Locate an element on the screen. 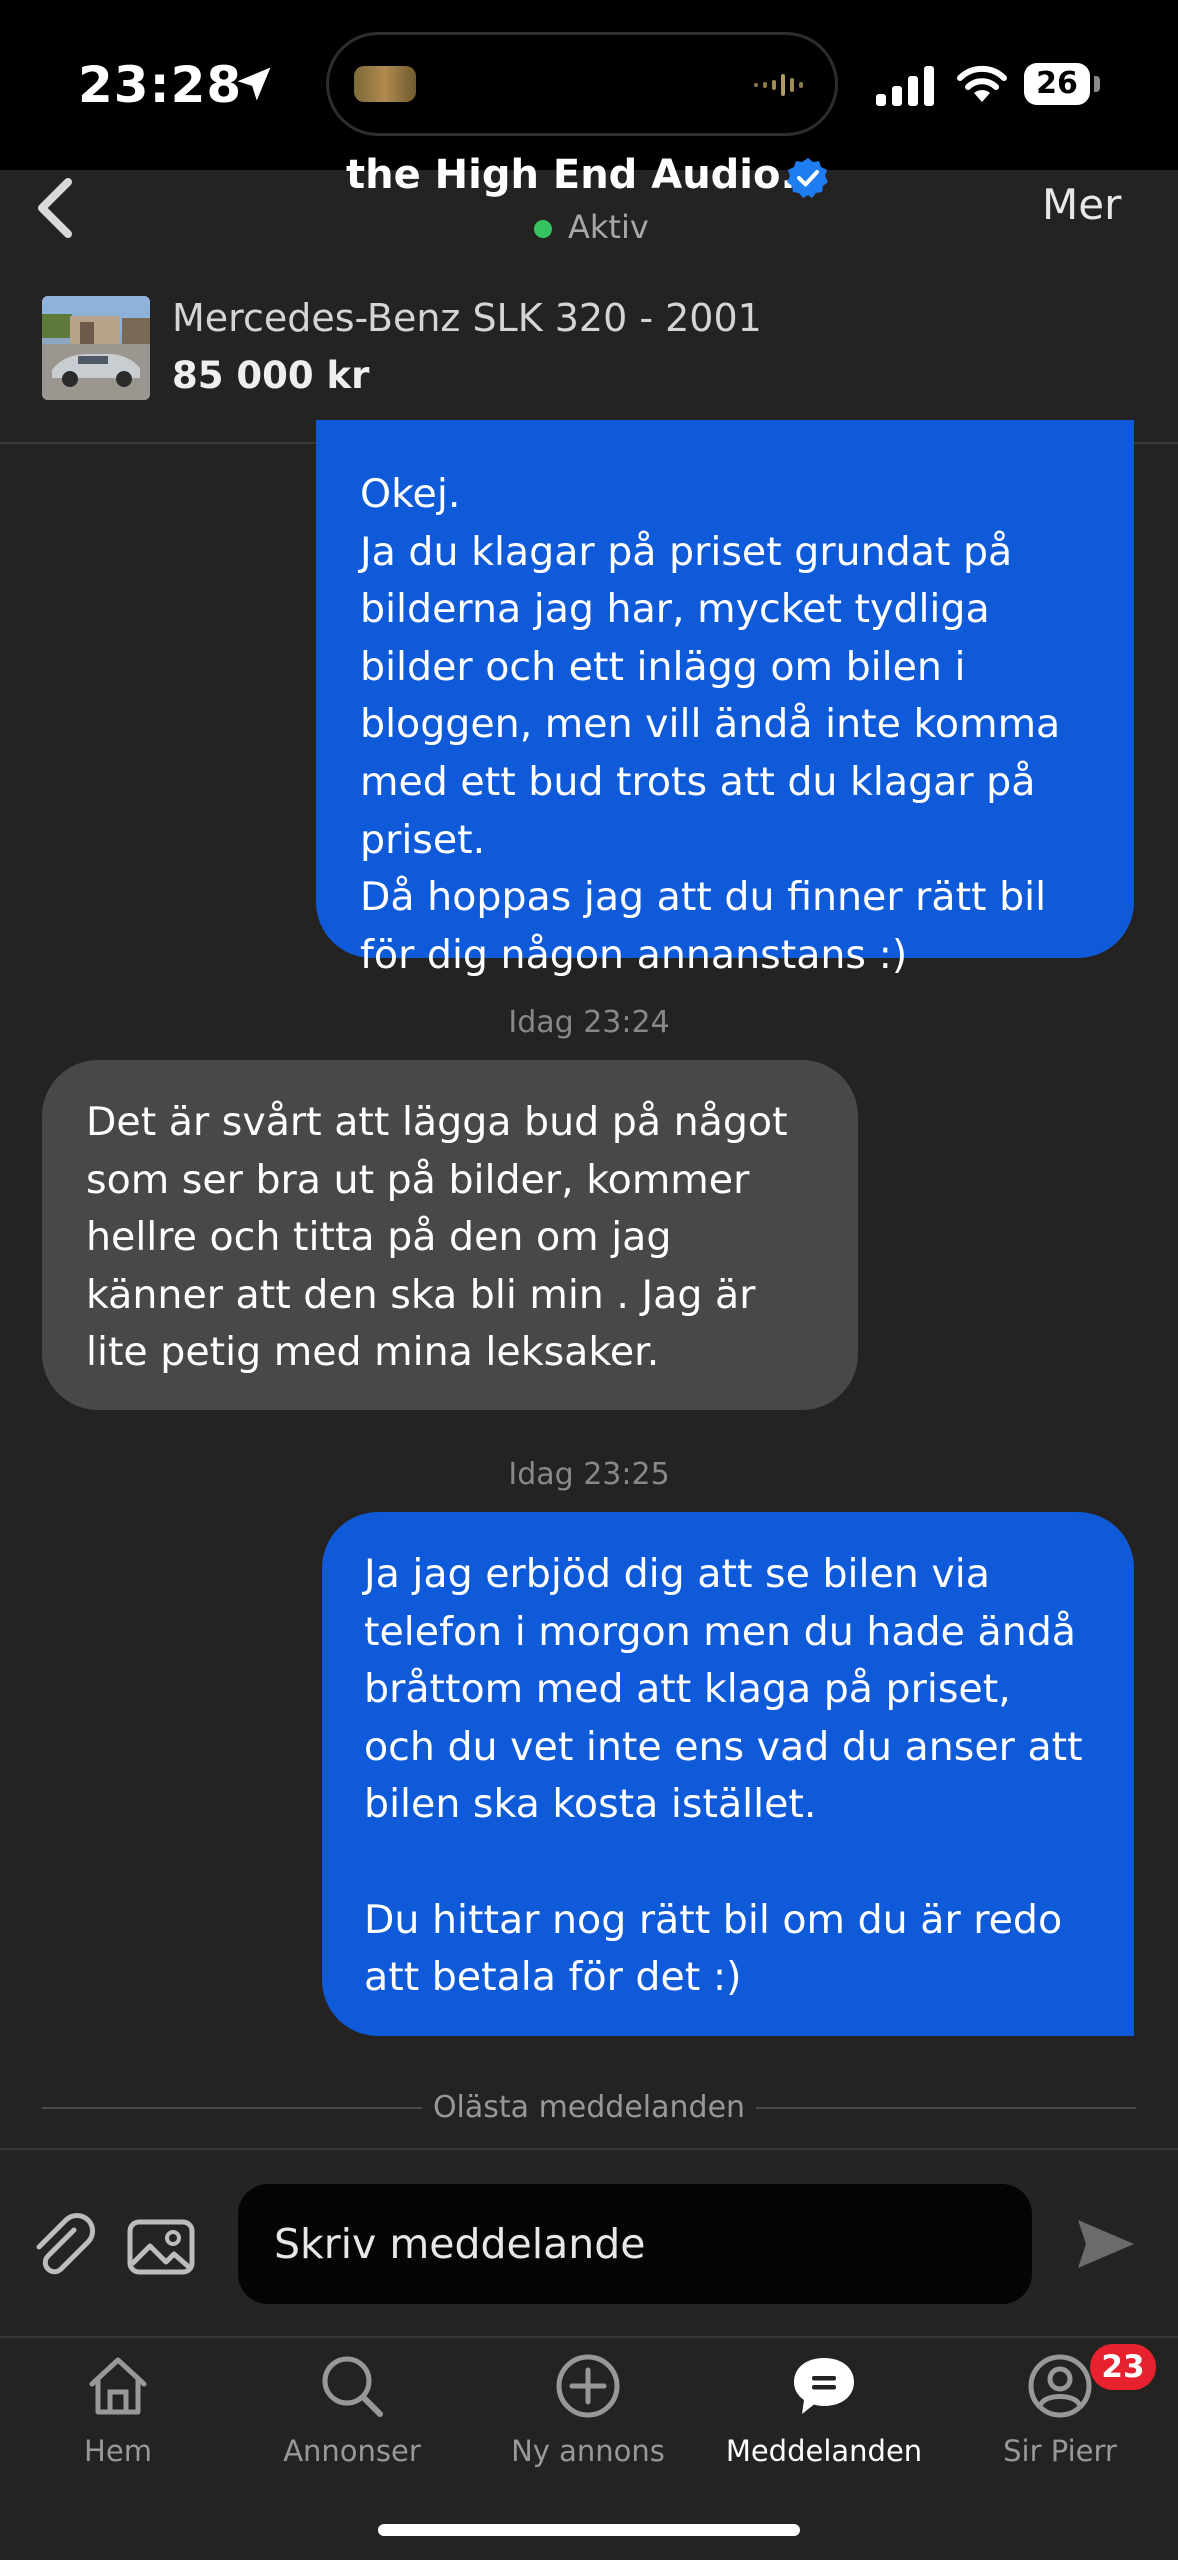 Image resolution: width=1178 pixels, height=2560 pixels. audio-waveform-icon is located at coordinates (778, 85).